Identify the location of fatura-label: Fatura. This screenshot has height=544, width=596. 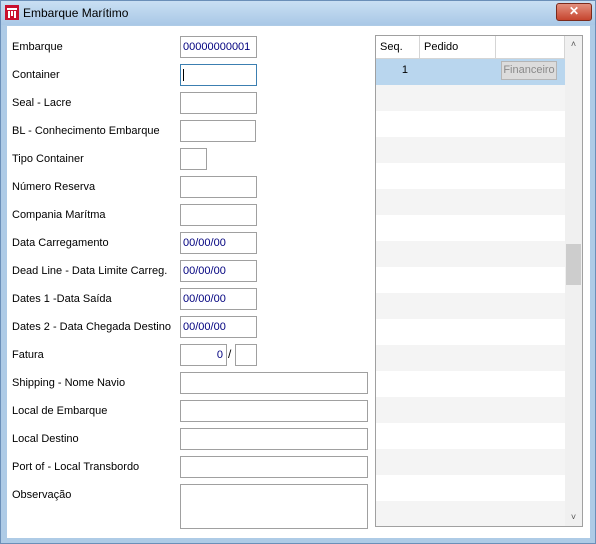
(28, 355).